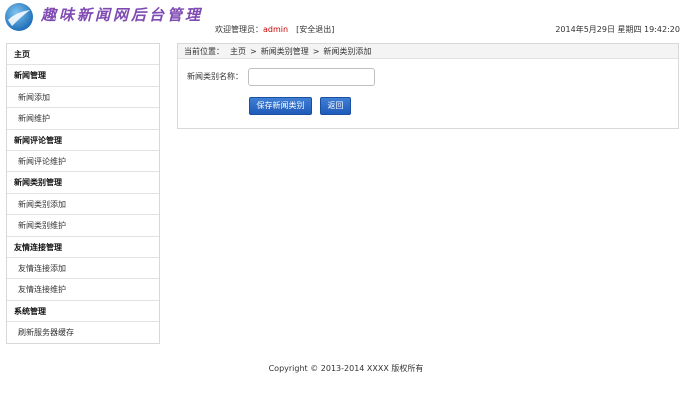 This screenshot has height=403, width=692. What do you see at coordinates (617, 29) in the screenshot?
I see `datetime: 2014年5月29日 星期四 19:42:20` at bounding box center [617, 29].